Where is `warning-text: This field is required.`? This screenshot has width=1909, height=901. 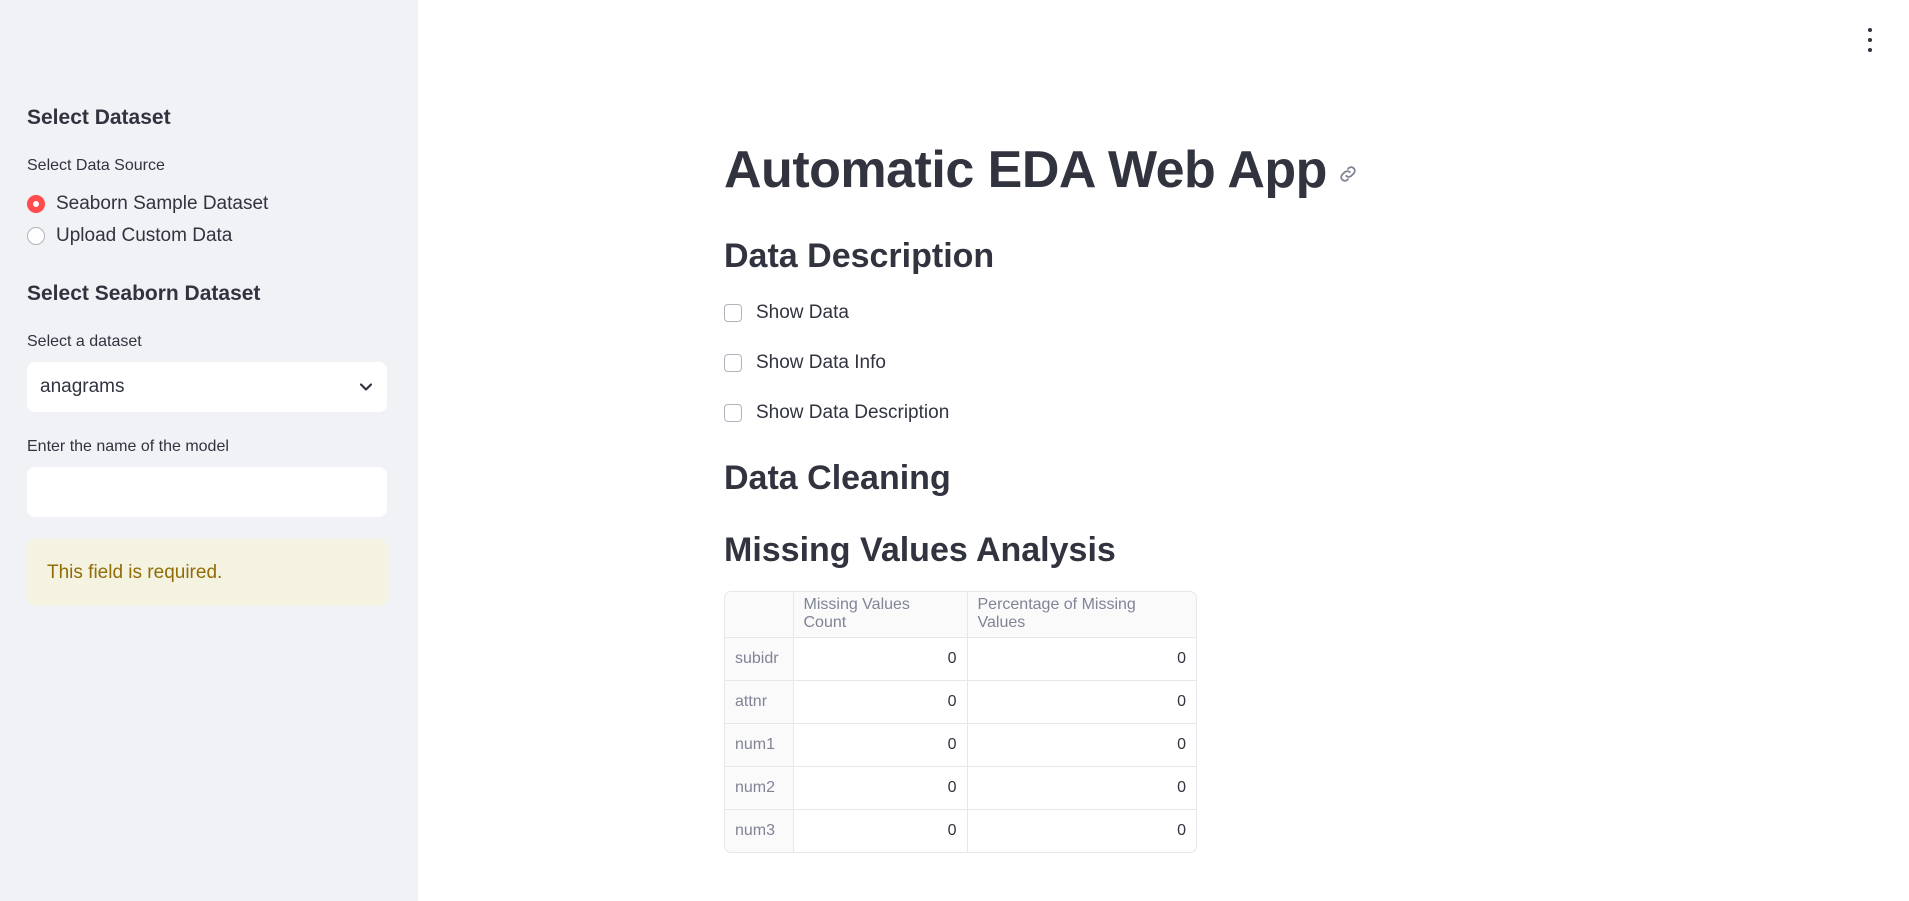 warning-text: This field is required. is located at coordinates (135, 572).